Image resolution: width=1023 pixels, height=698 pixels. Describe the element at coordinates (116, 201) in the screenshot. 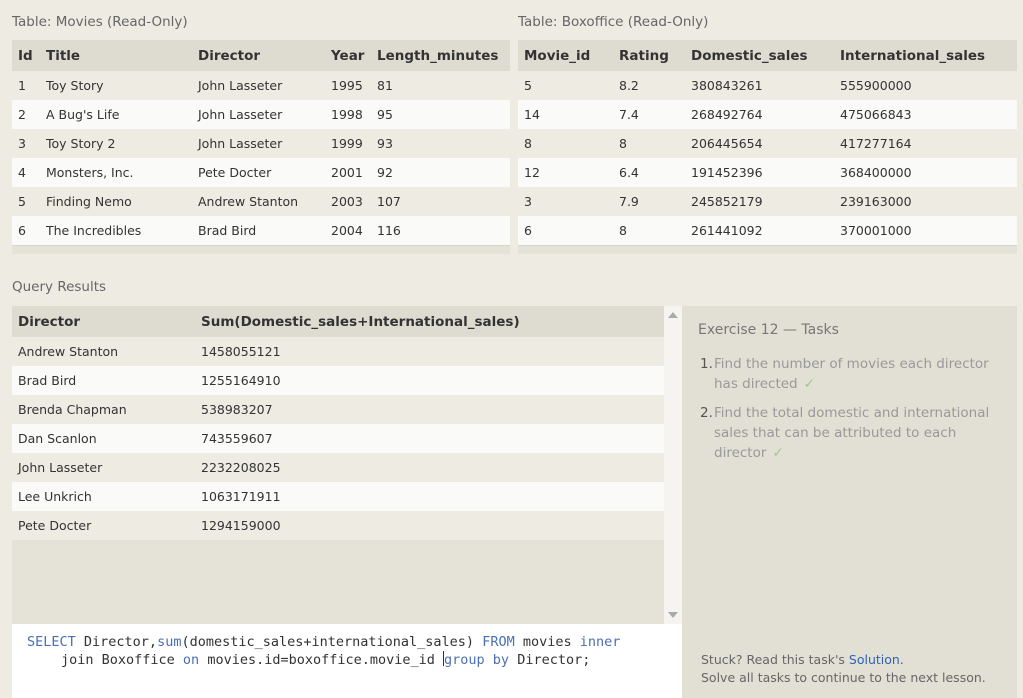

I see `table-cell: Finding Nemo` at that location.